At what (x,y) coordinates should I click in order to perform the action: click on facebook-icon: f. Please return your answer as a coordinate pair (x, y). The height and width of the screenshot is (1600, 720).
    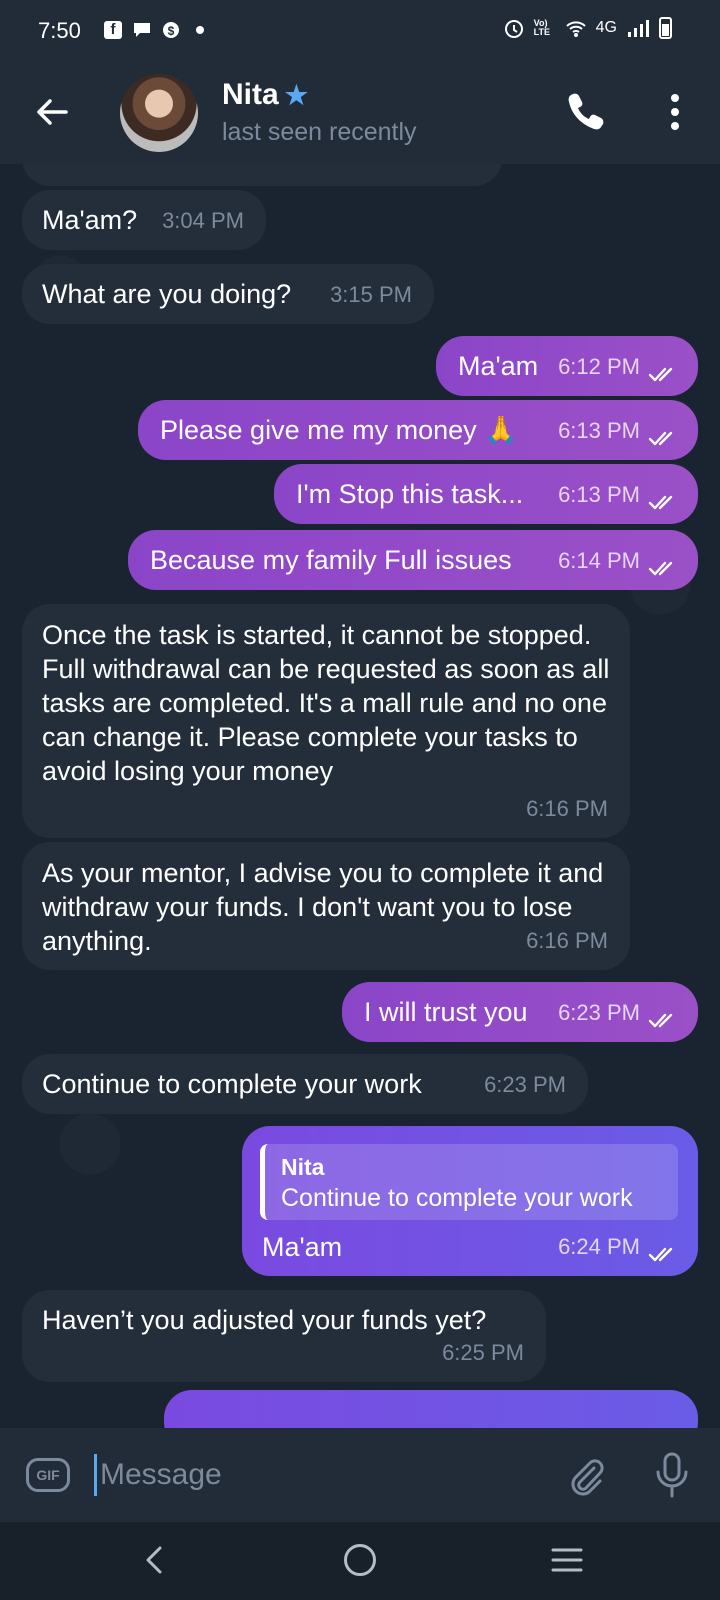
    Looking at the image, I should click on (113, 30).